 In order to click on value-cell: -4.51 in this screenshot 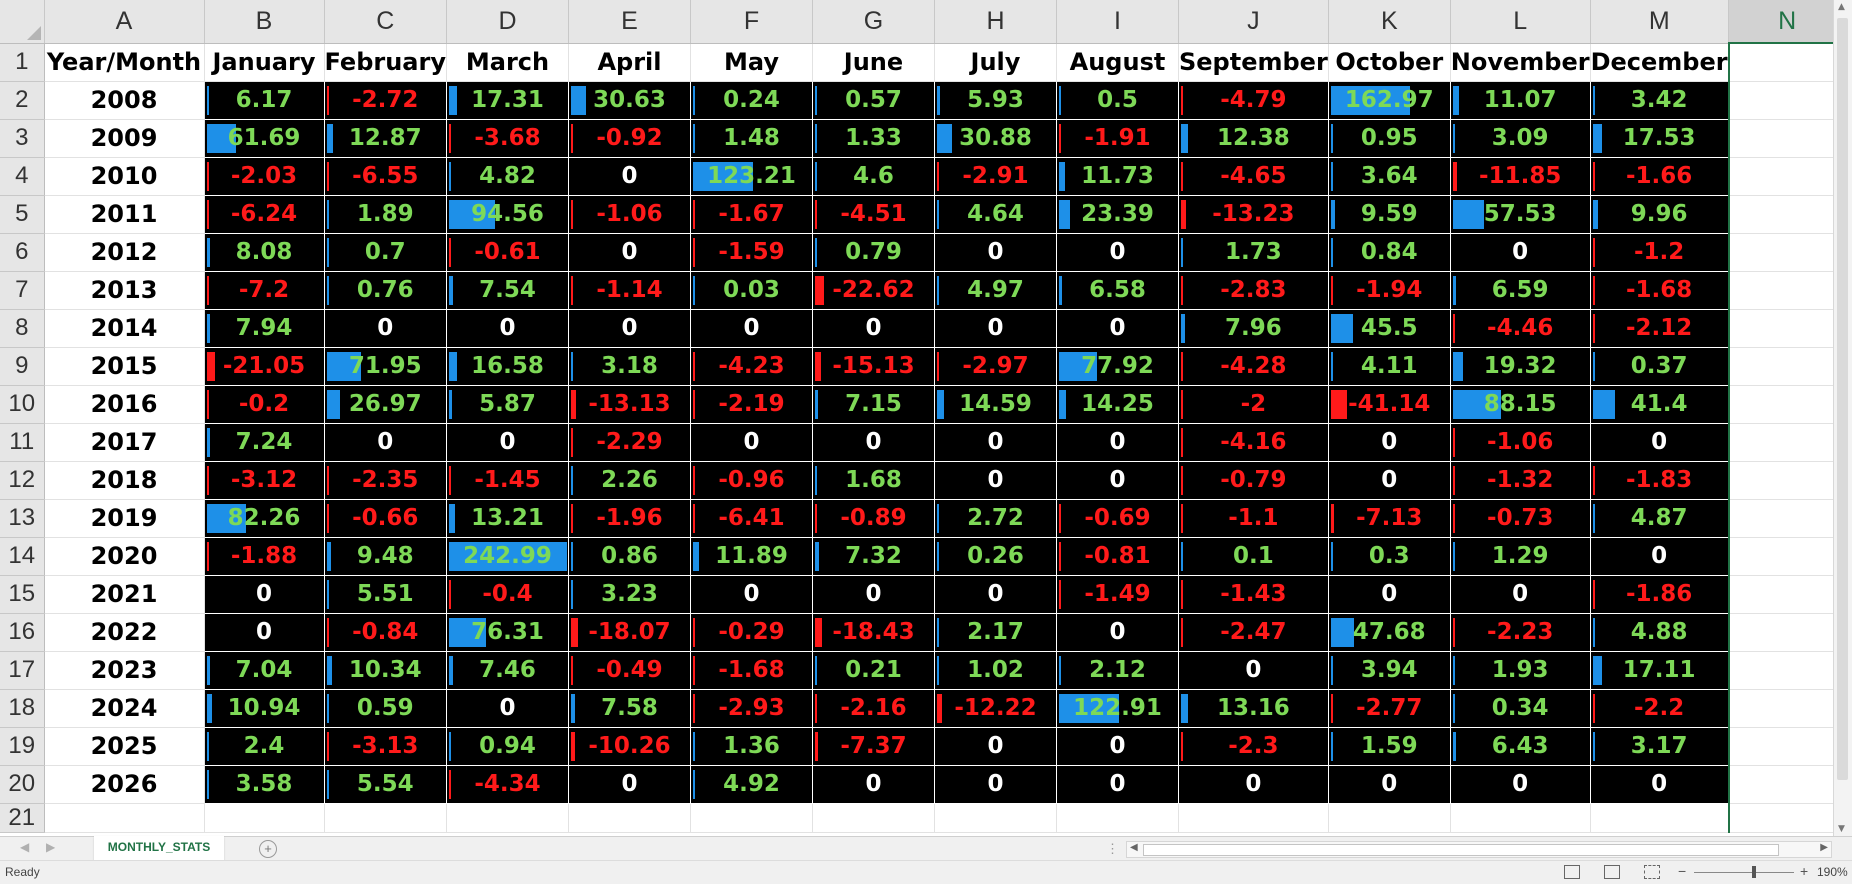, I will do `click(873, 214)`.